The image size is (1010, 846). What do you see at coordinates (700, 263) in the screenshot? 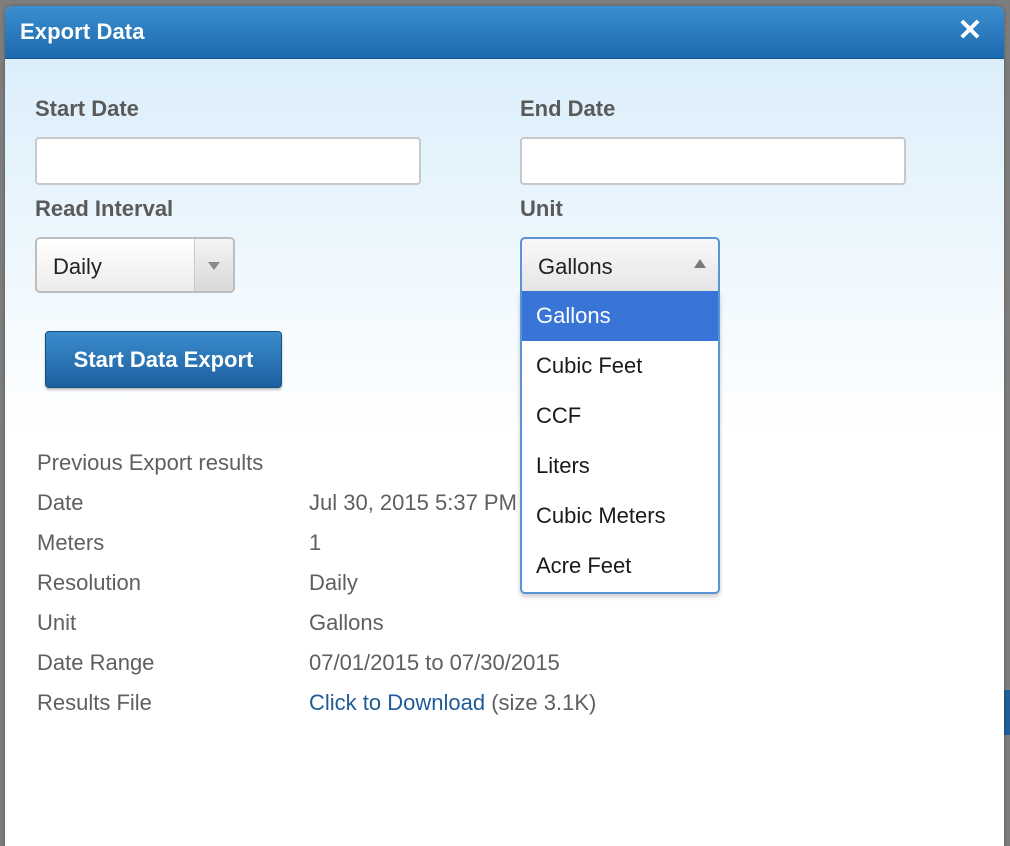
I see `chevron-up-icon` at bounding box center [700, 263].